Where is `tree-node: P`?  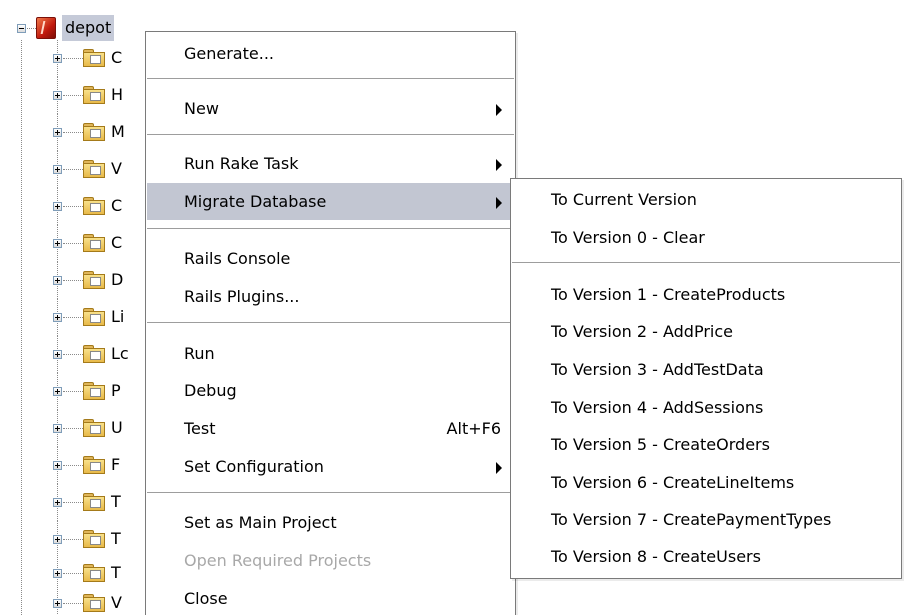 tree-node: P is located at coordinates (80, 391).